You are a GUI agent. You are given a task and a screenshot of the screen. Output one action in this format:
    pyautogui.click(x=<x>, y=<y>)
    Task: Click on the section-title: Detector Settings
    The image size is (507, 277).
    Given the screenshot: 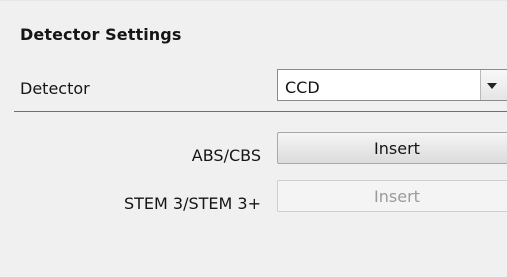 What is the action you would take?
    pyautogui.click(x=101, y=34)
    